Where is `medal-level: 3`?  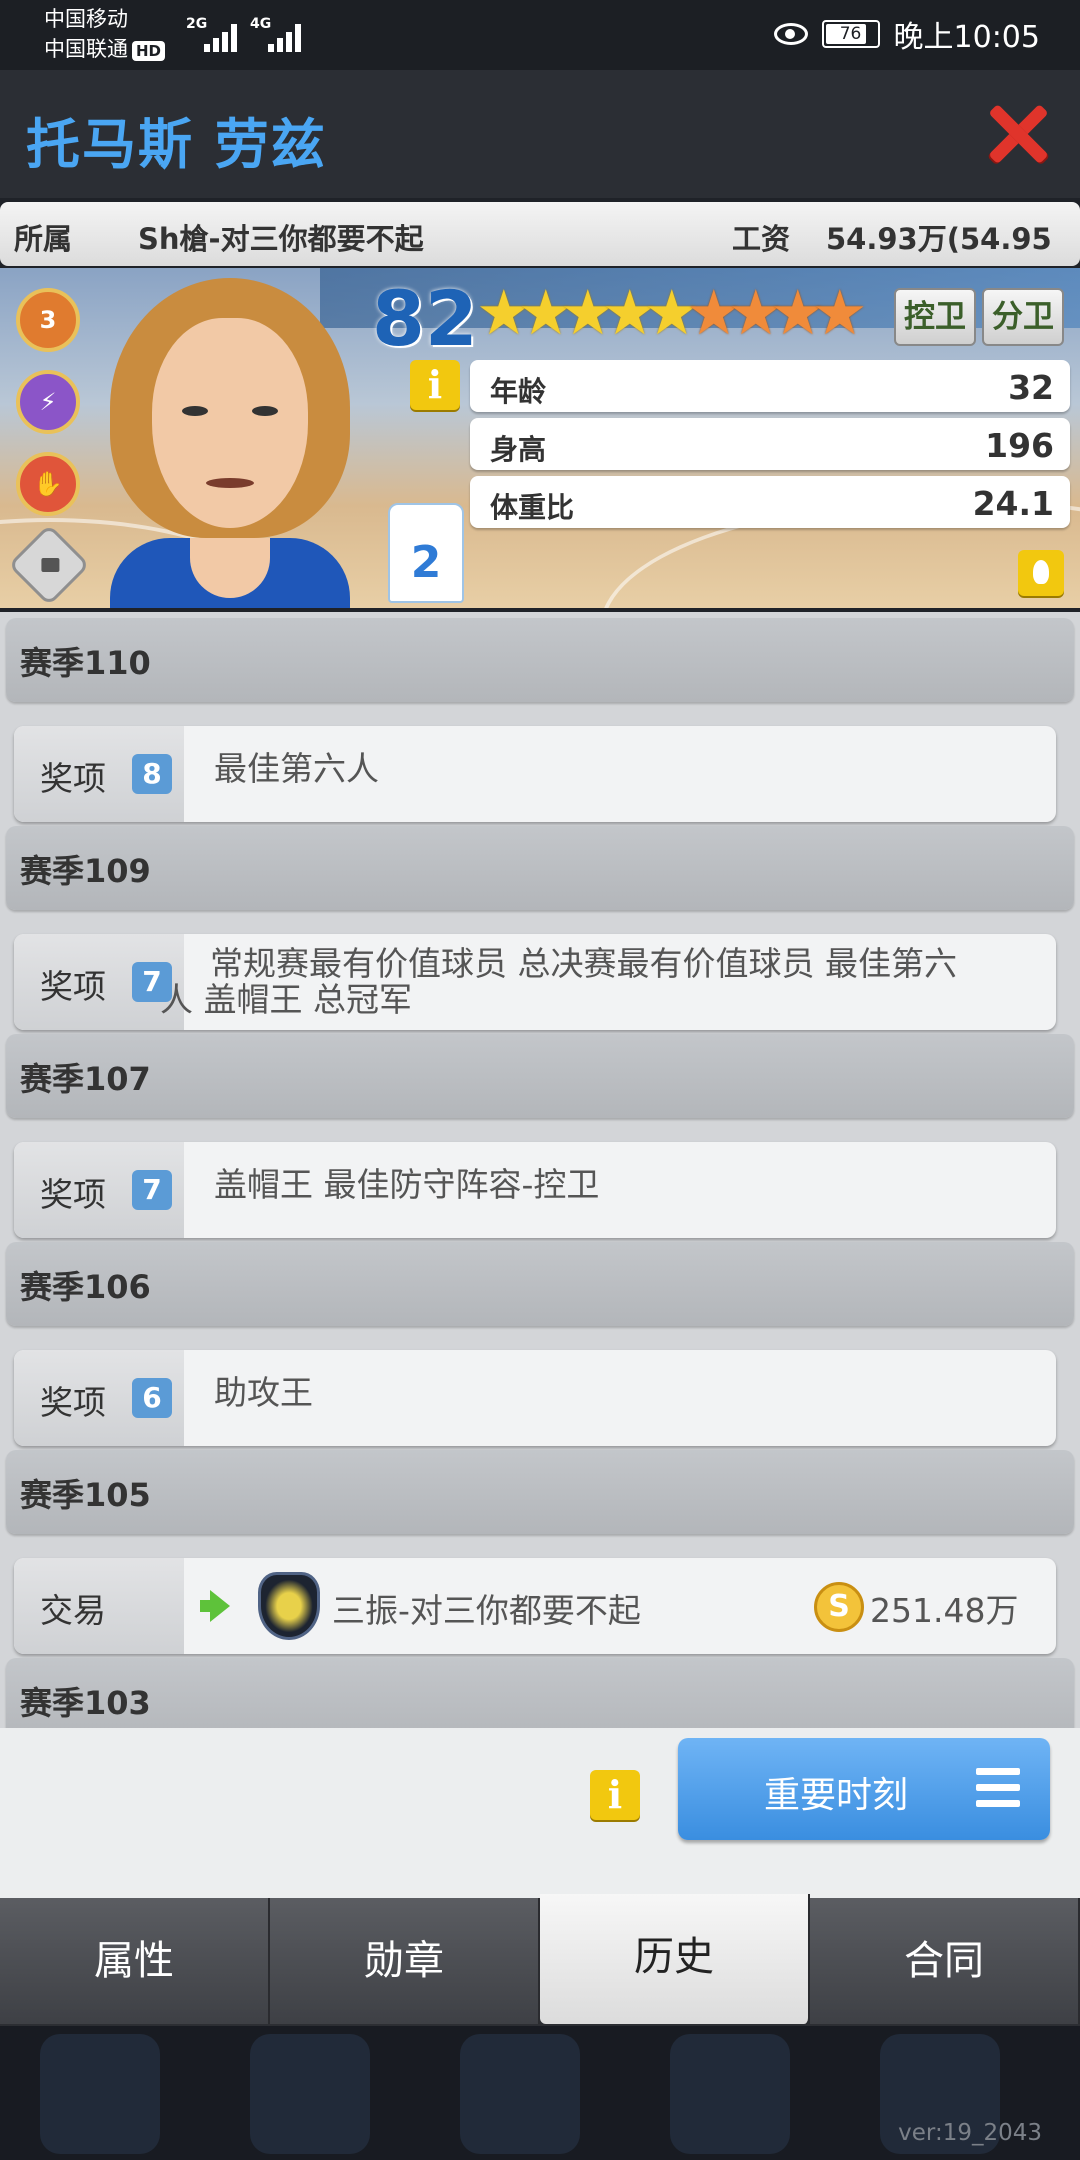 medal-level: 3 is located at coordinates (48, 320).